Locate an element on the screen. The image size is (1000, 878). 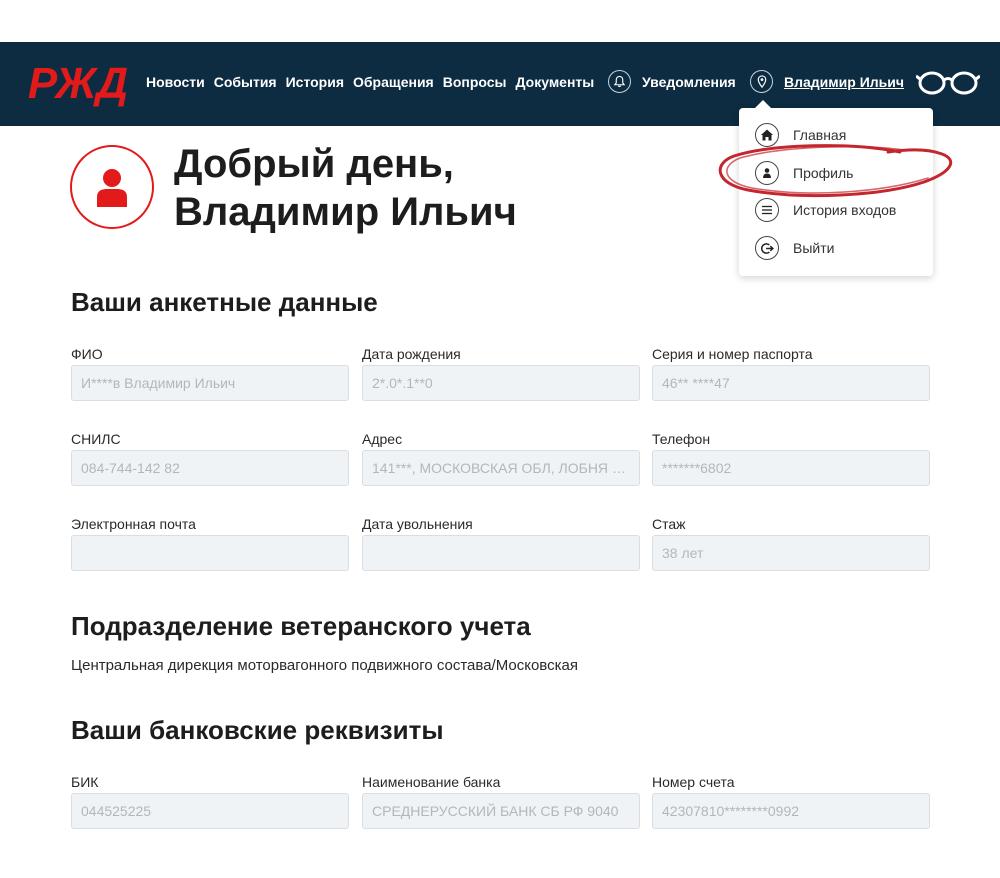
dropdown-item-logout: Выйти is located at coordinates (794, 248).